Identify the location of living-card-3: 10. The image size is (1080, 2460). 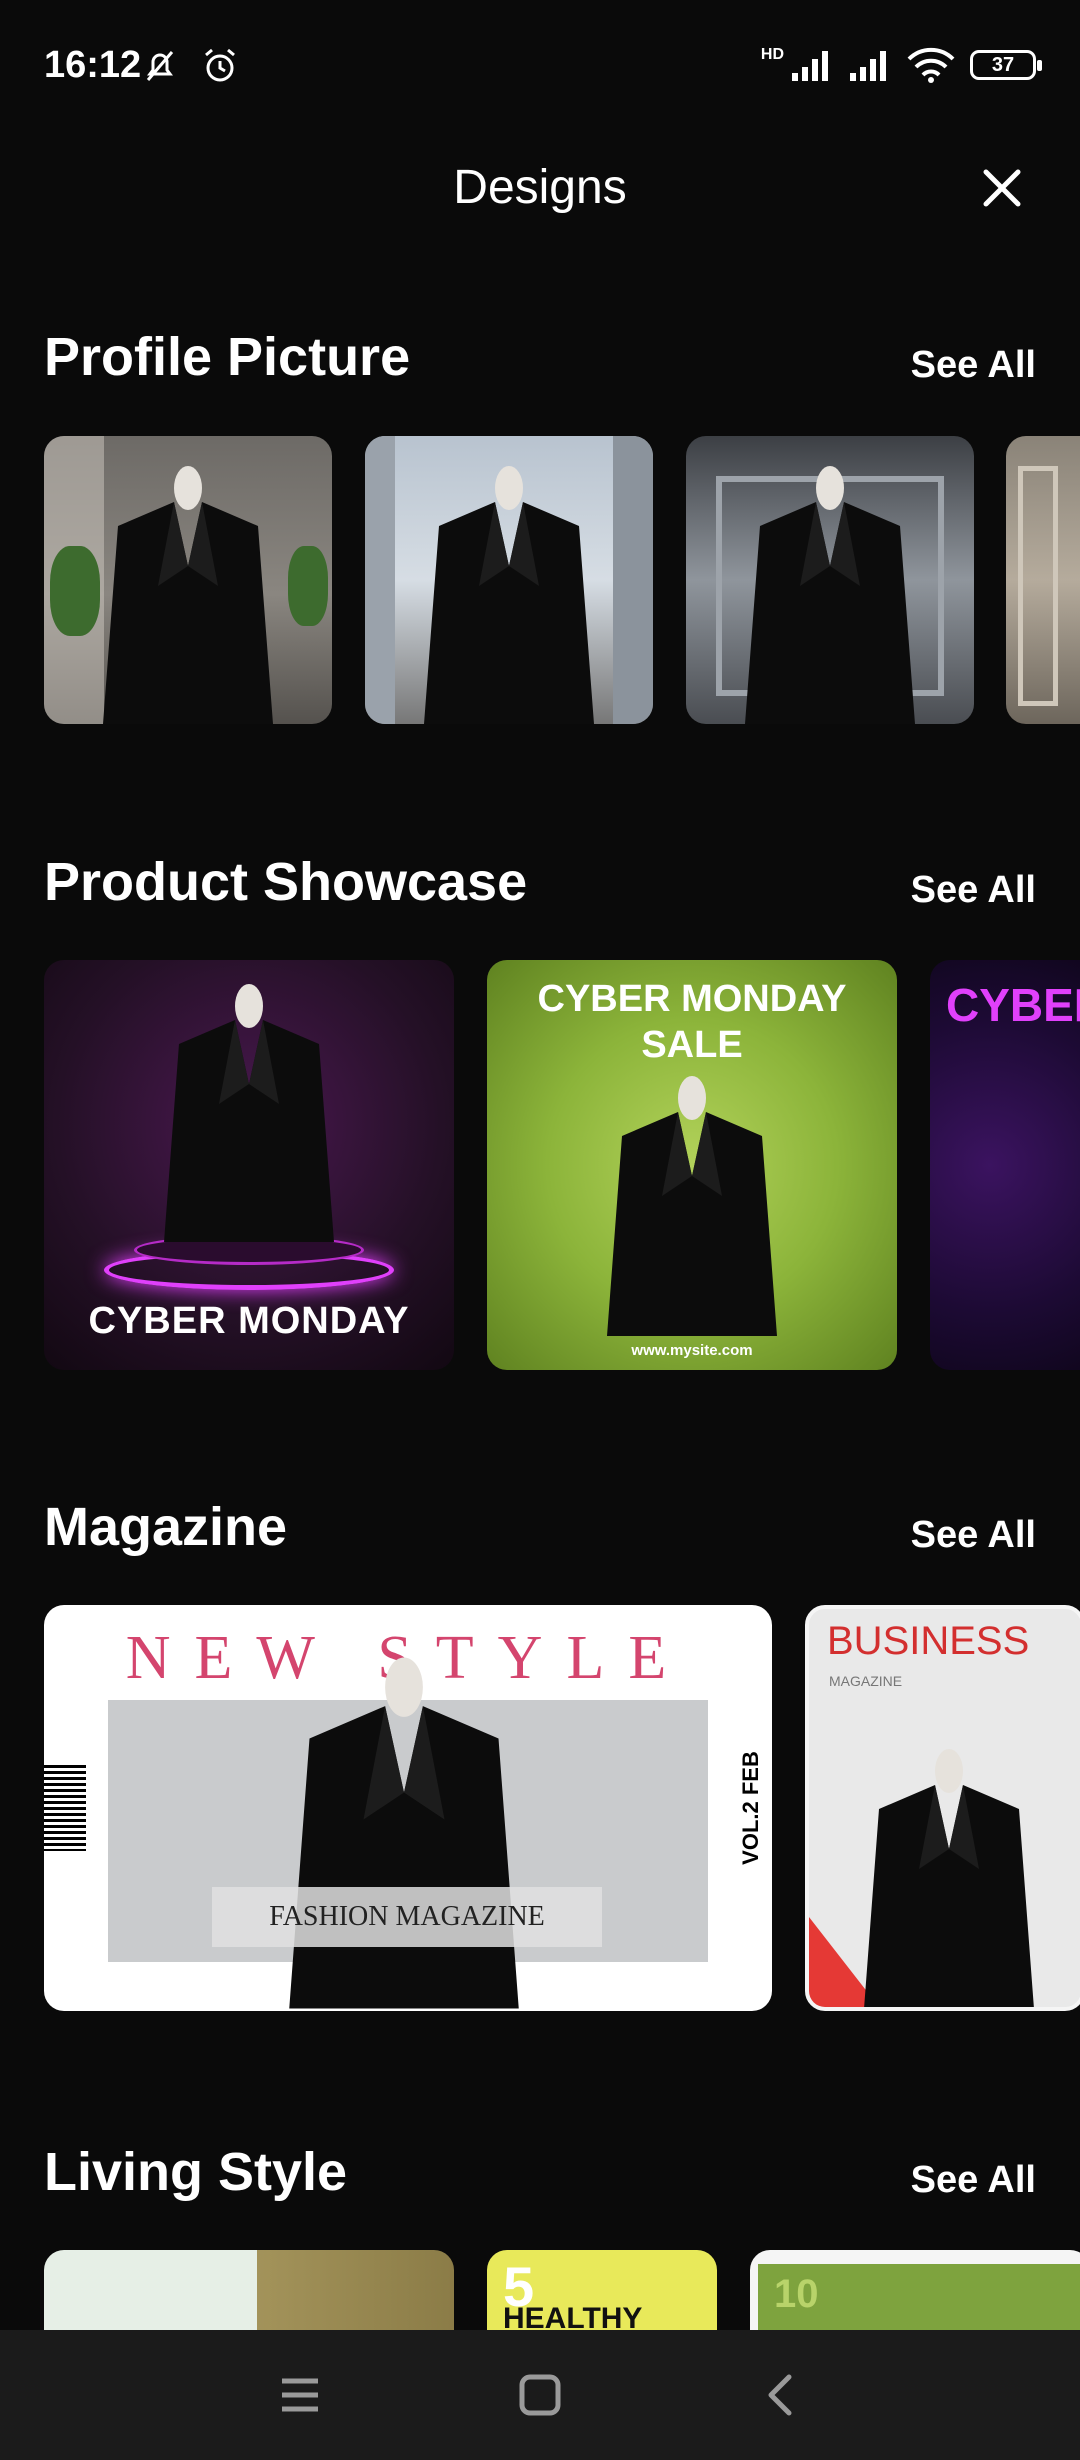
(915, 2290).